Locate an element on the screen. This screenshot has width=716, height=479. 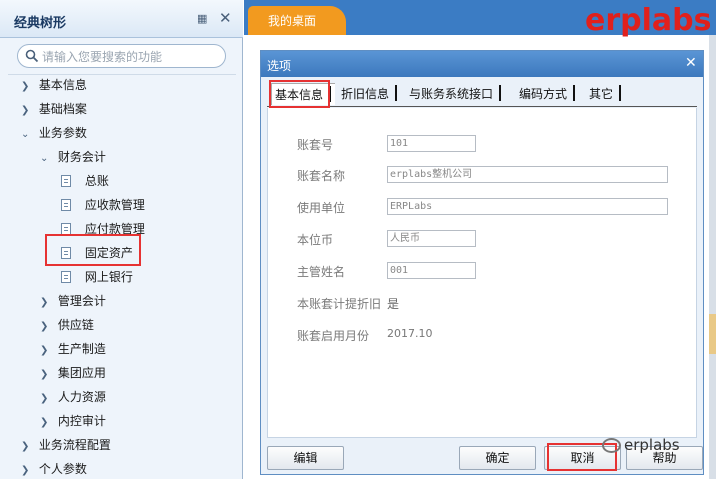
tree-item-label: 业务流程配置 is located at coordinates (74, 445).